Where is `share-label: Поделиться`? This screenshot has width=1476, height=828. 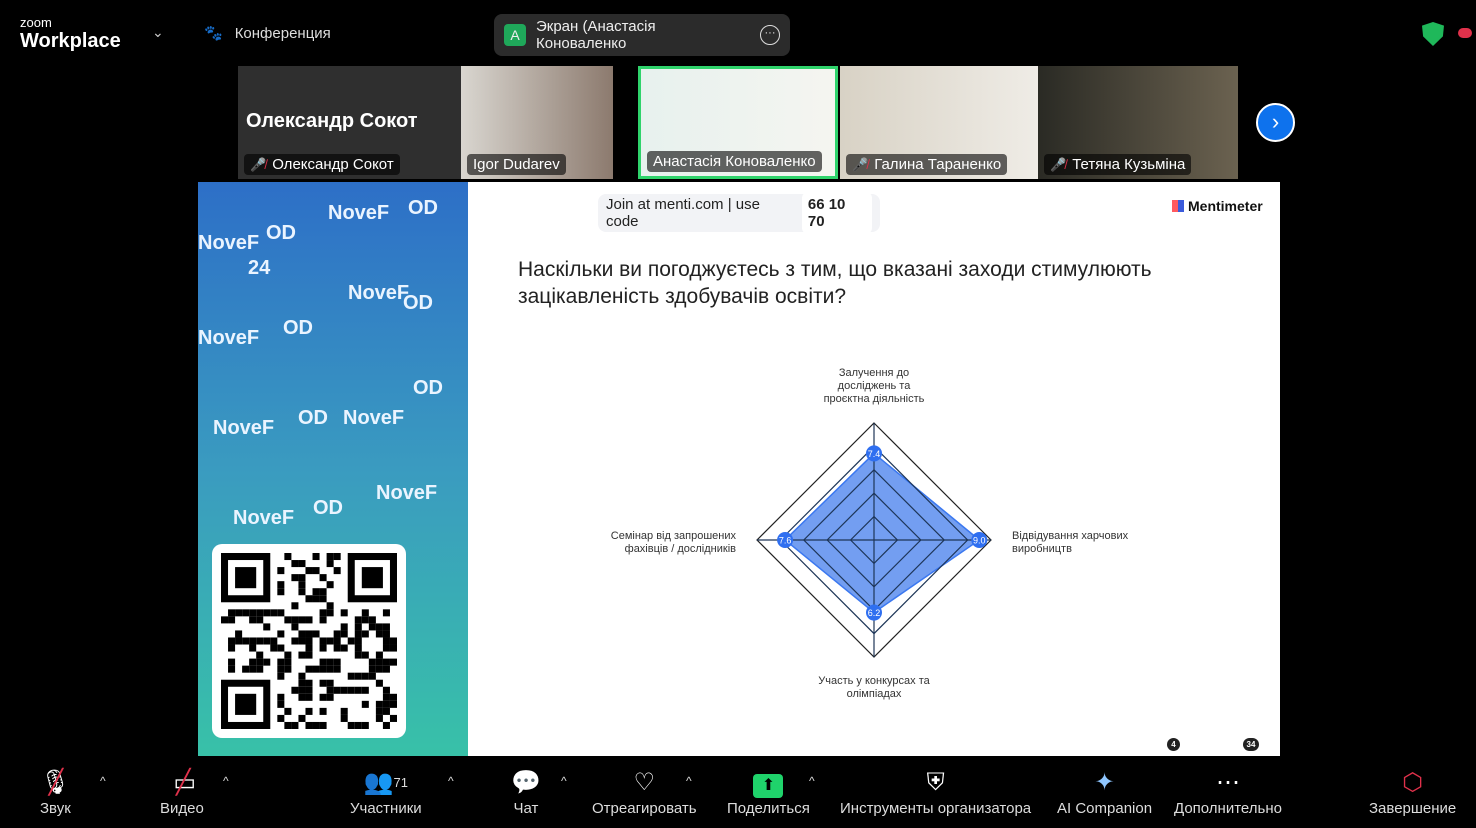 share-label: Поделиться is located at coordinates (768, 808).